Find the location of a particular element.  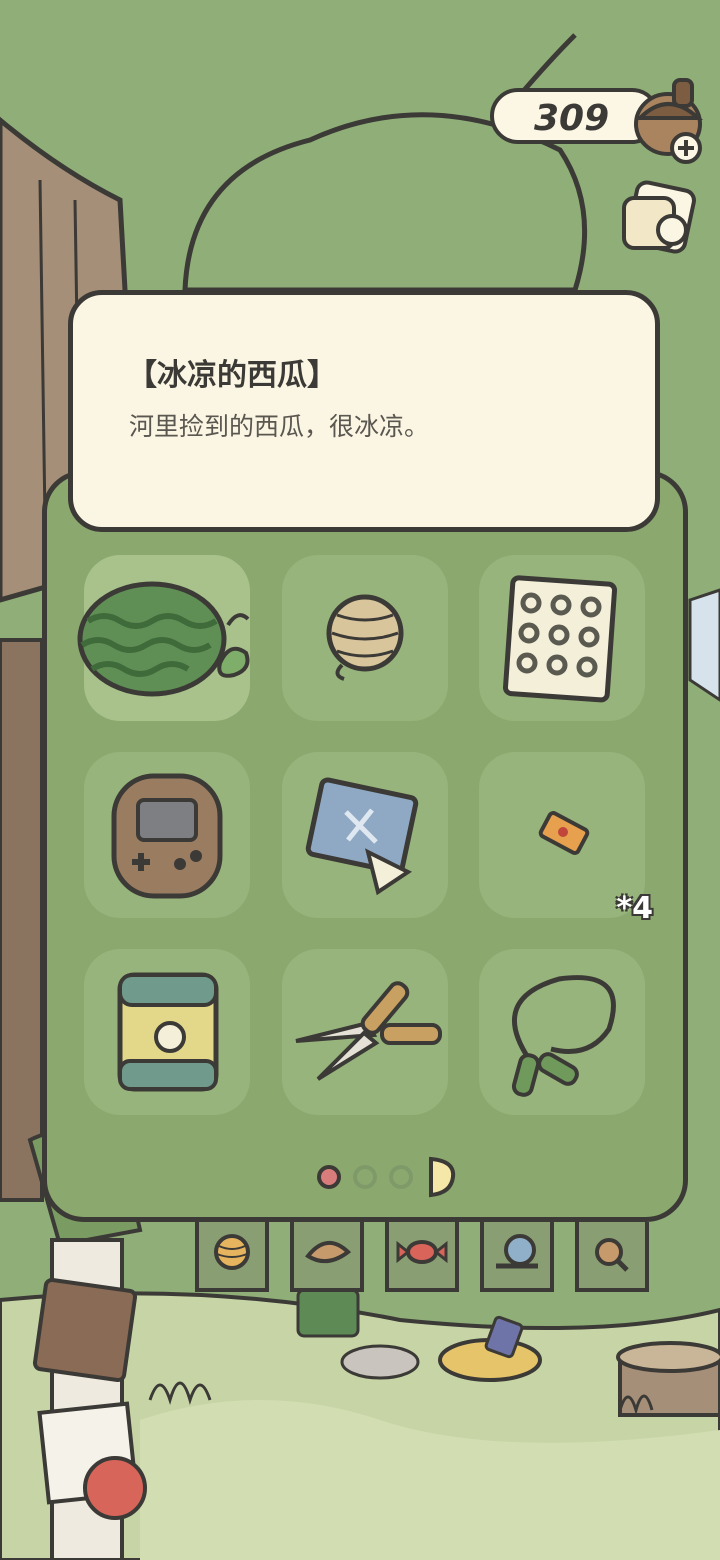

inventory-slot-watermelon is located at coordinates (163, 638).